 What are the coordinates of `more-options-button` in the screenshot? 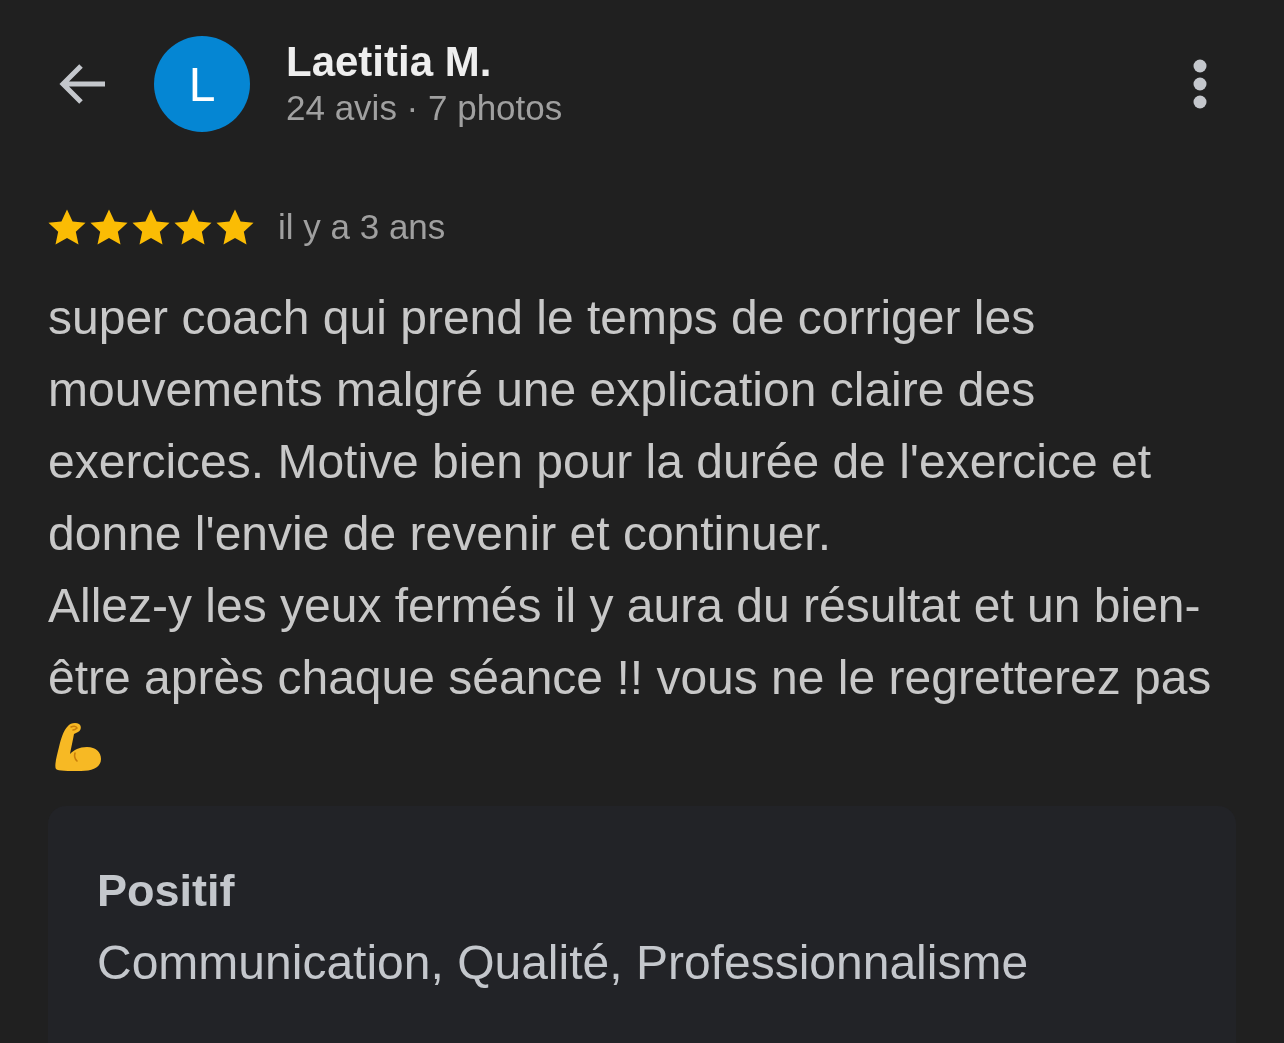 It's located at (1200, 84).